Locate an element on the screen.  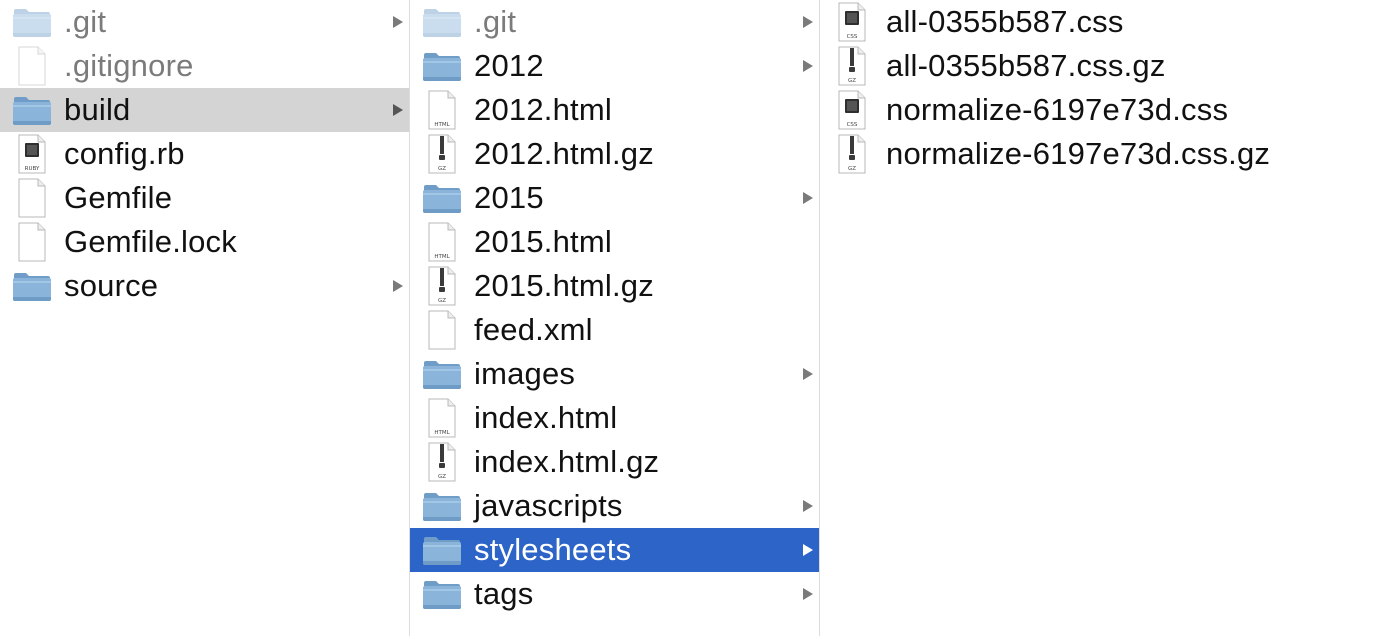
item-name: 2015 is located at coordinates (509, 197).